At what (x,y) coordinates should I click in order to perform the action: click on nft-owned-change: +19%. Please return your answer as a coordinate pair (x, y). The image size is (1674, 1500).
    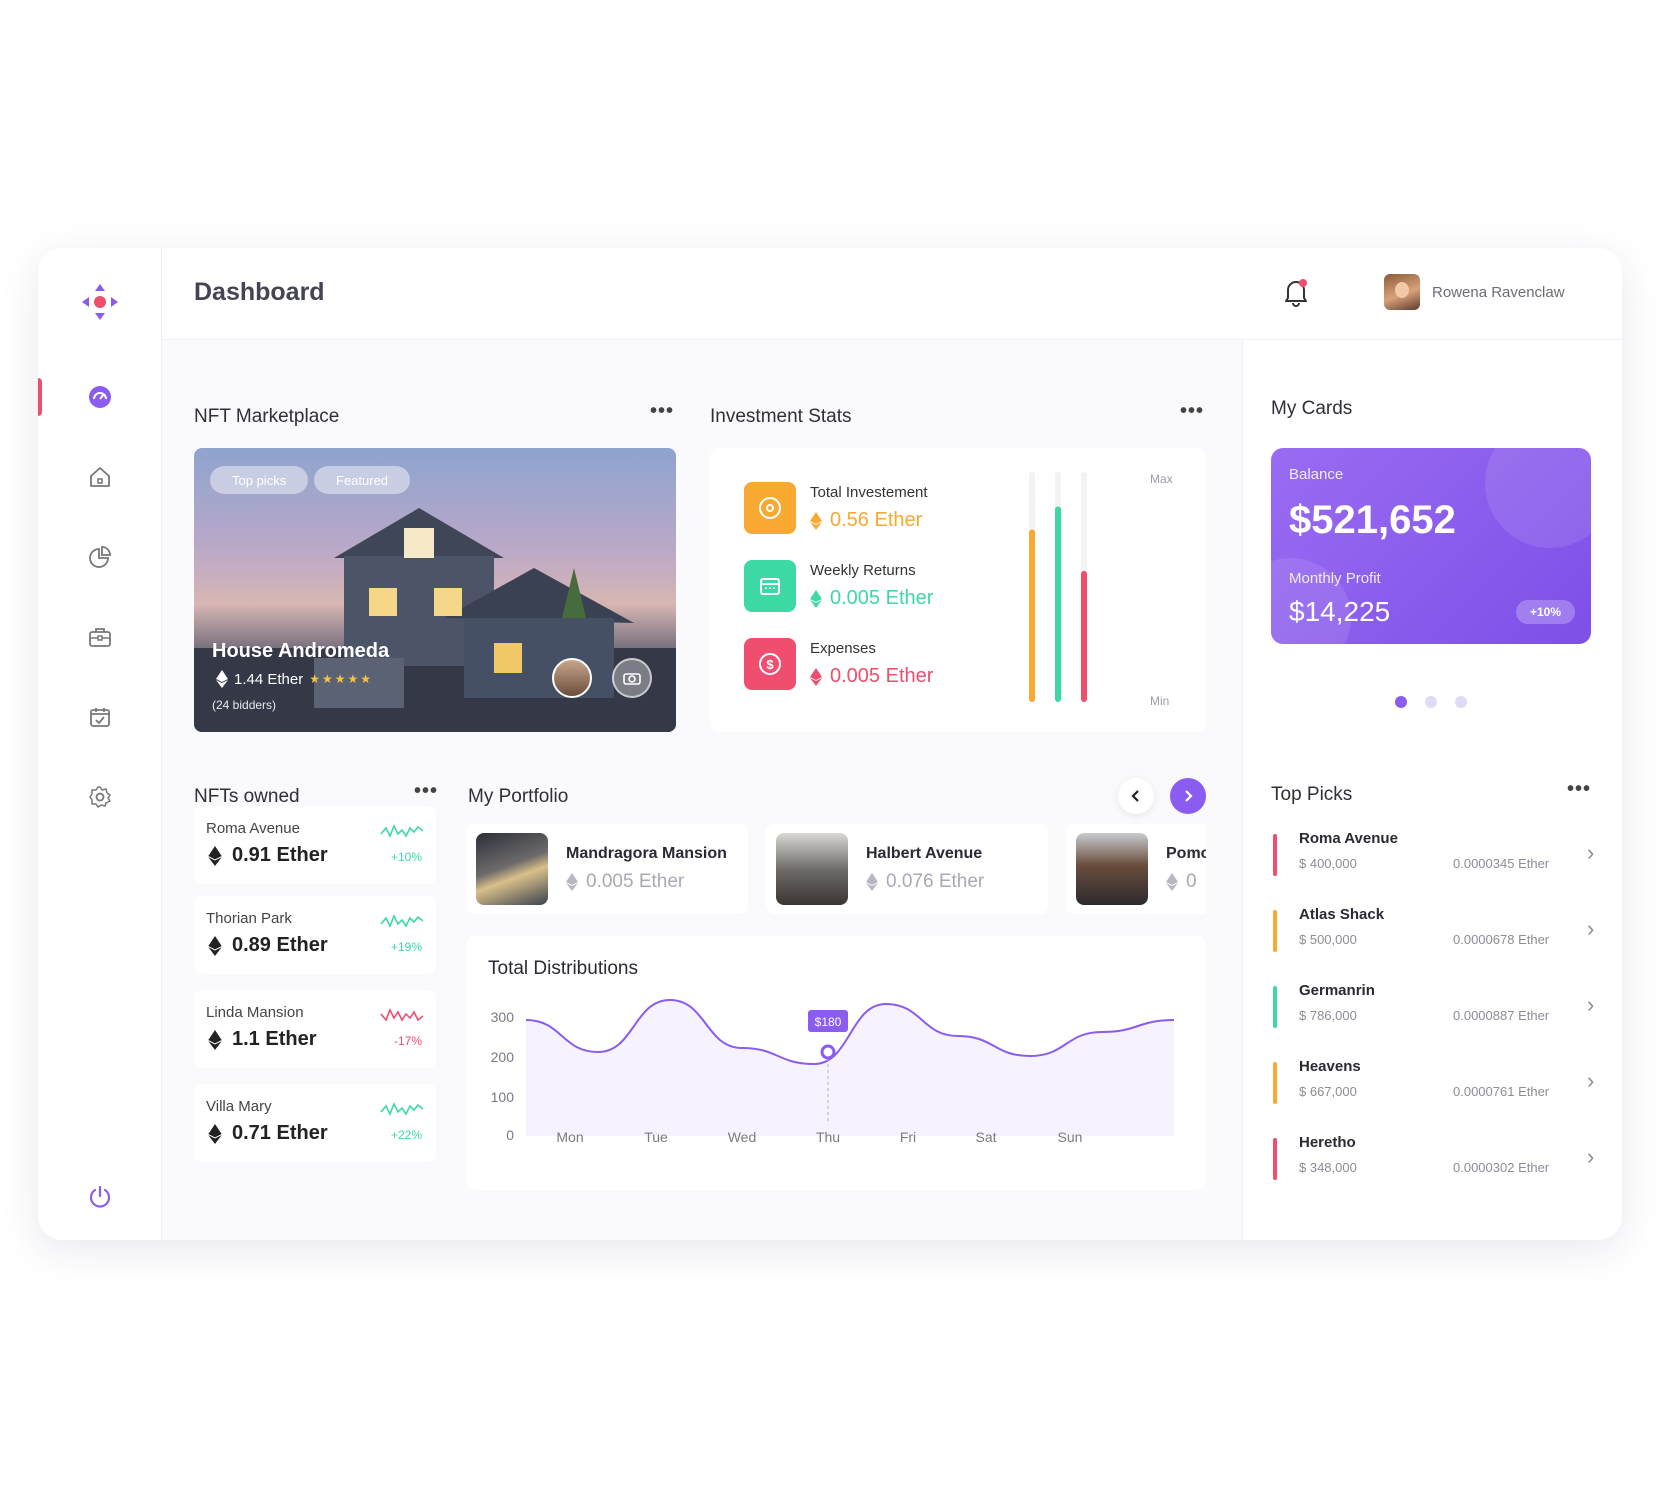
    Looking at the image, I should click on (406, 947).